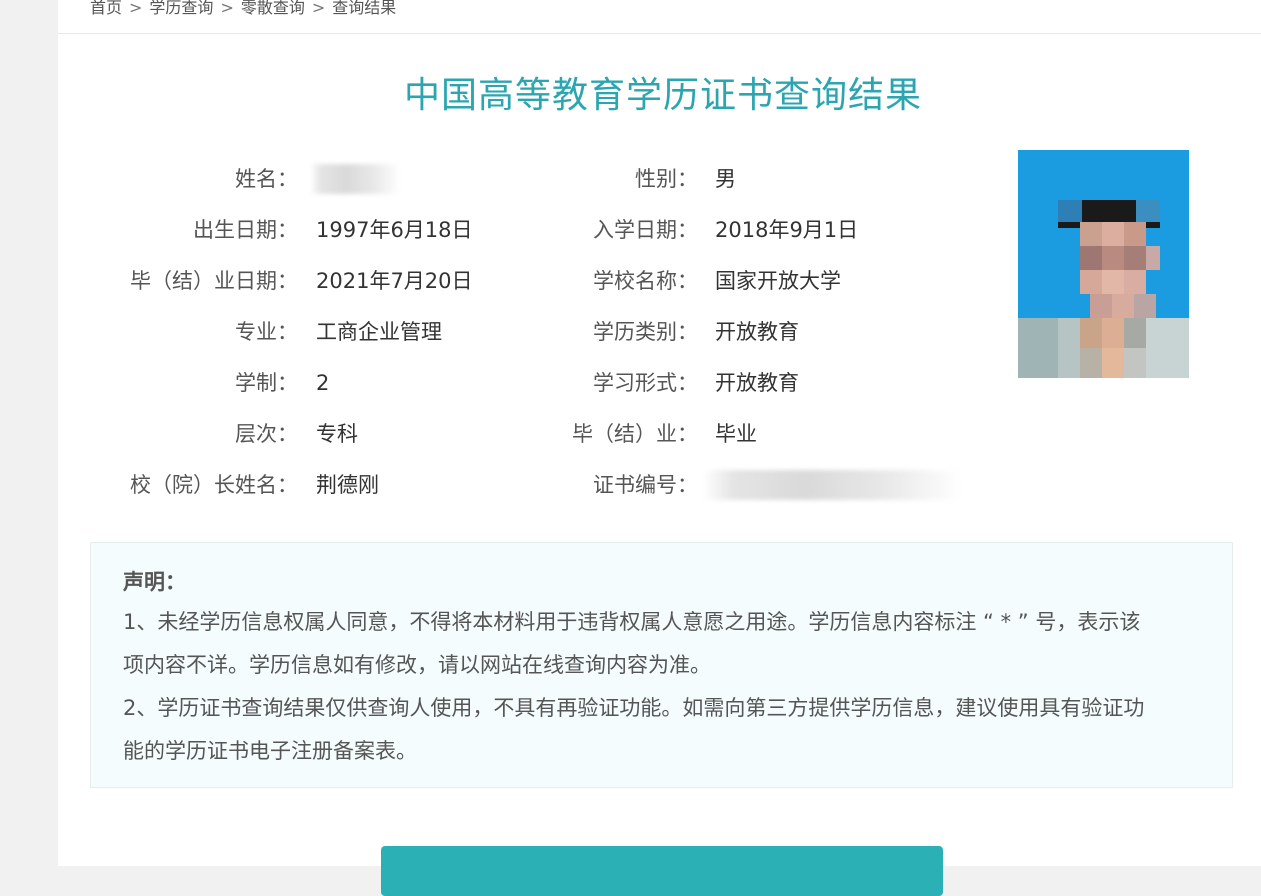 The image size is (1261, 896). Describe the element at coordinates (394, 281) in the screenshot. I see `graduation-date-value: 2021年7月20日` at that location.